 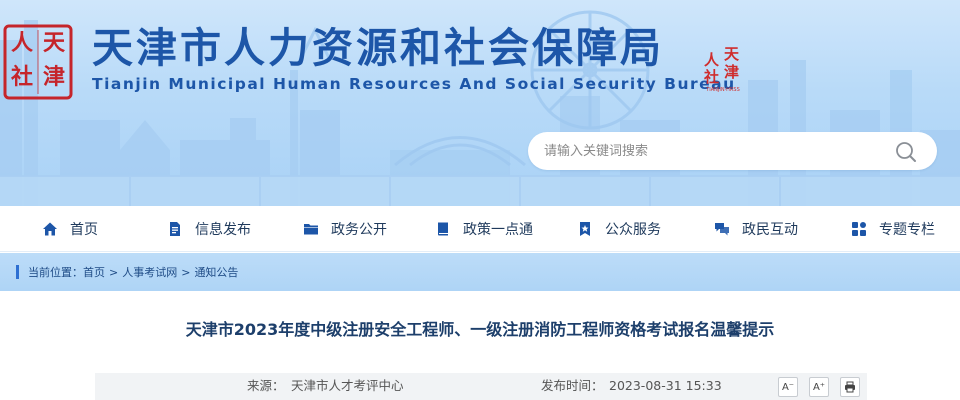 What do you see at coordinates (722, 229) in the screenshot?
I see `chat-icon` at bounding box center [722, 229].